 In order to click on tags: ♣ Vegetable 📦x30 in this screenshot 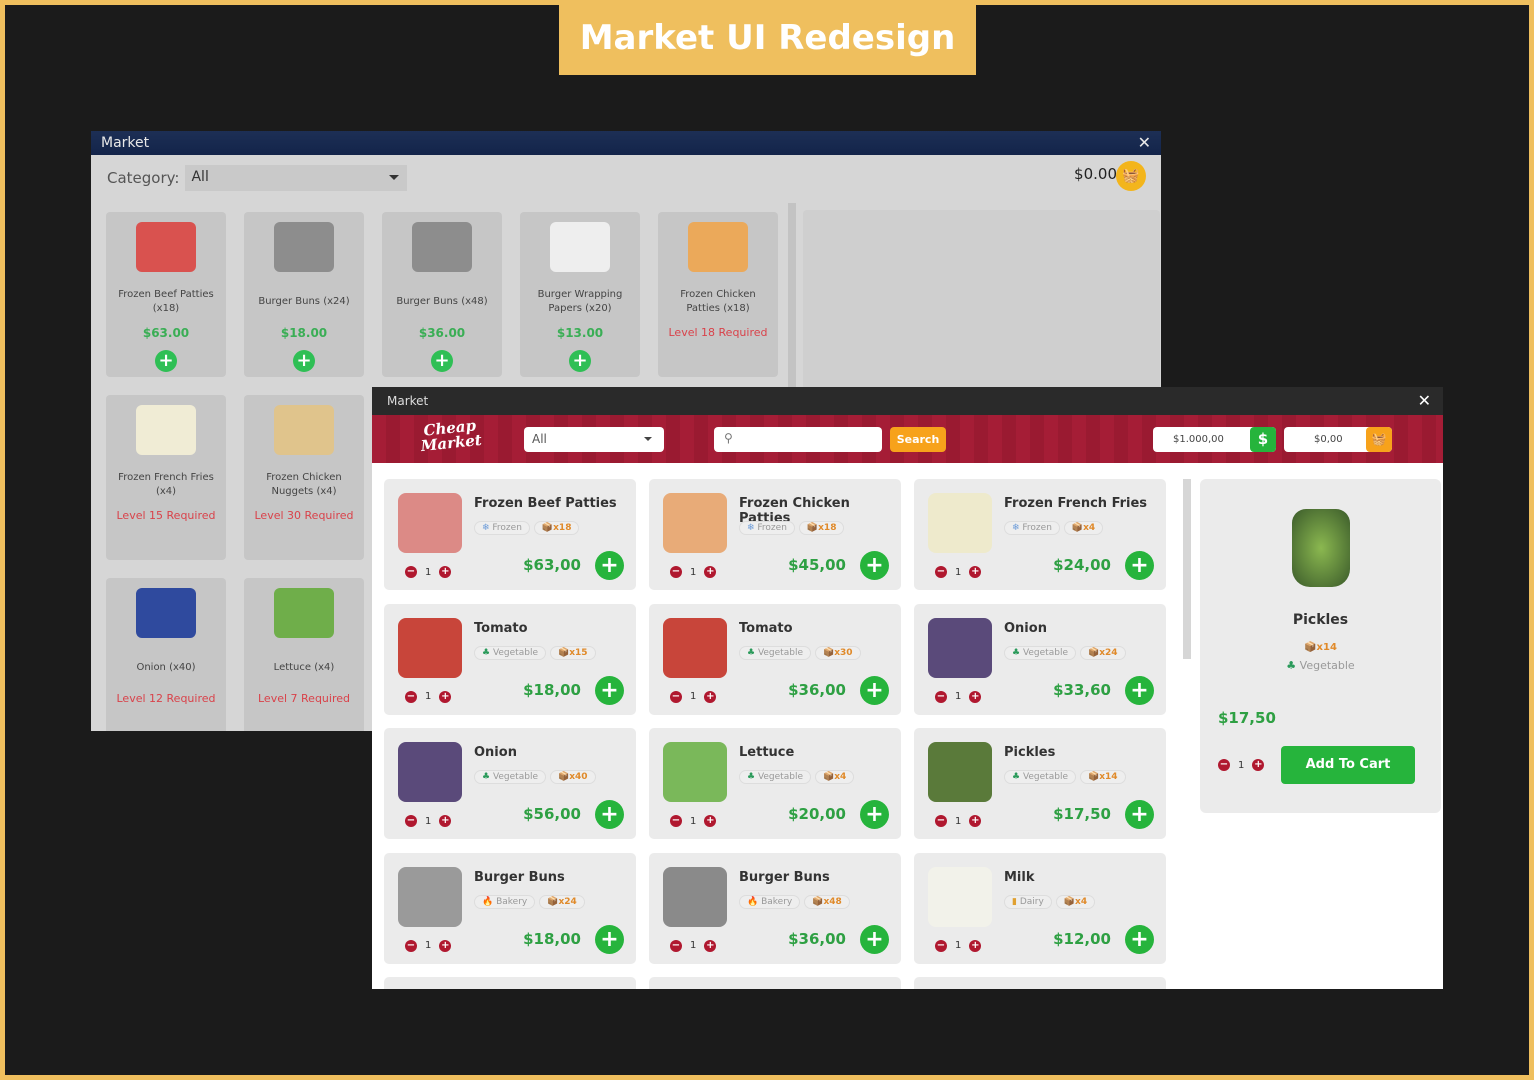, I will do `click(800, 652)`.